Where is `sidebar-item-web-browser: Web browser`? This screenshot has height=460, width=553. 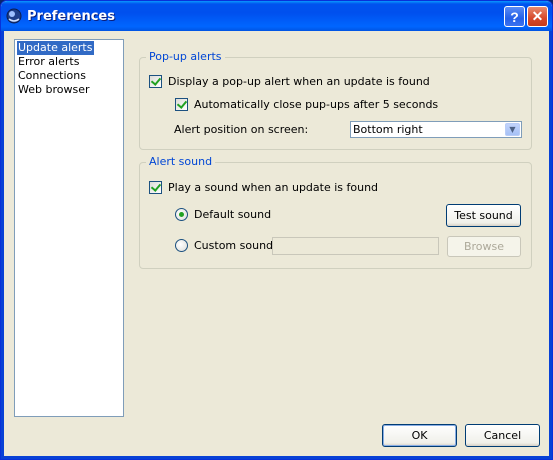 sidebar-item-web-browser: Web browser is located at coordinates (69, 90).